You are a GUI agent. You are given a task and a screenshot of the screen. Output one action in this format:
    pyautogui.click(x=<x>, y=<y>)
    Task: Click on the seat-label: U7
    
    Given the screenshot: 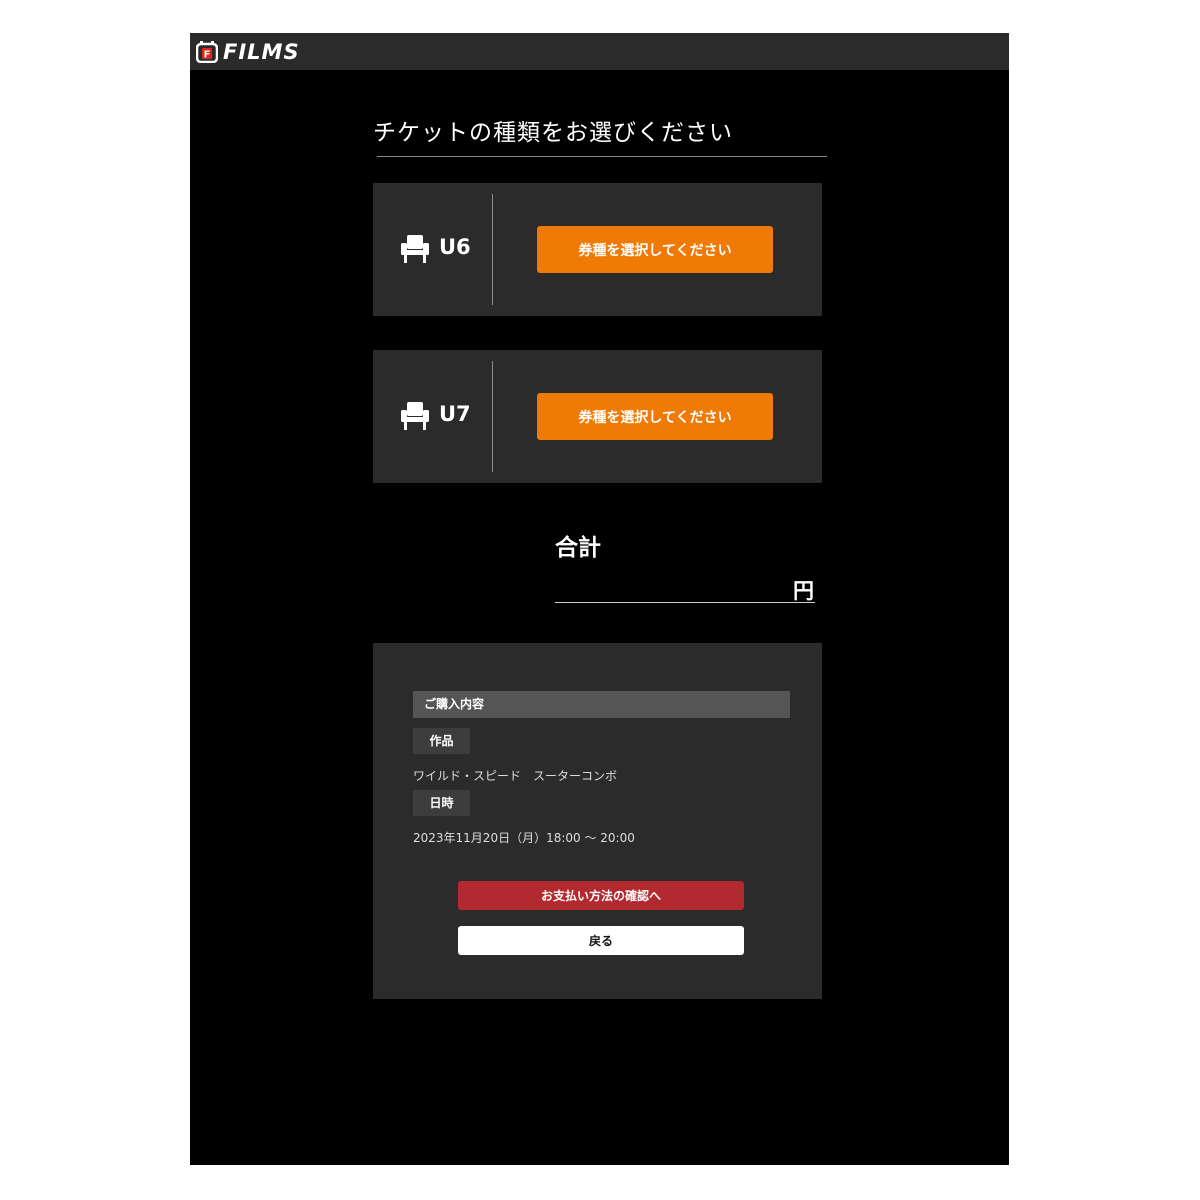 What is the action you would take?
    pyautogui.click(x=455, y=414)
    